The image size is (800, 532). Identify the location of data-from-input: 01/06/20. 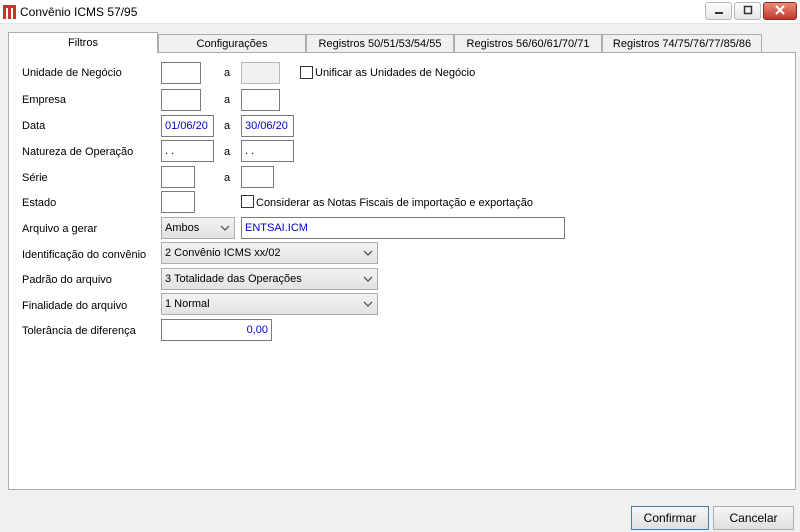
(187, 126).